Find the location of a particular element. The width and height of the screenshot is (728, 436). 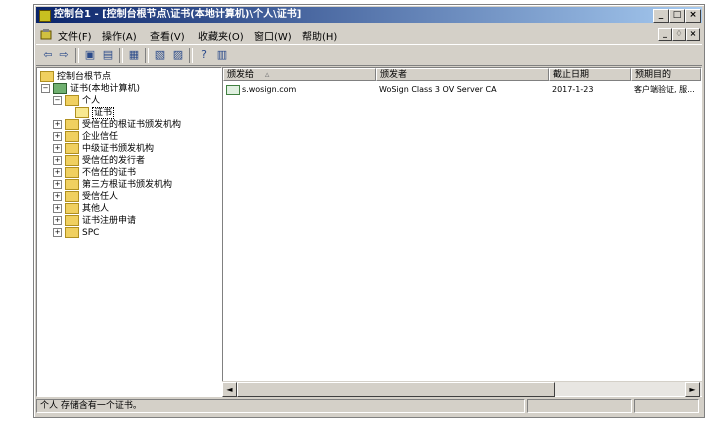

tree-node-certificates-local: − 证书(本地计算机) is located at coordinates (90, 88).